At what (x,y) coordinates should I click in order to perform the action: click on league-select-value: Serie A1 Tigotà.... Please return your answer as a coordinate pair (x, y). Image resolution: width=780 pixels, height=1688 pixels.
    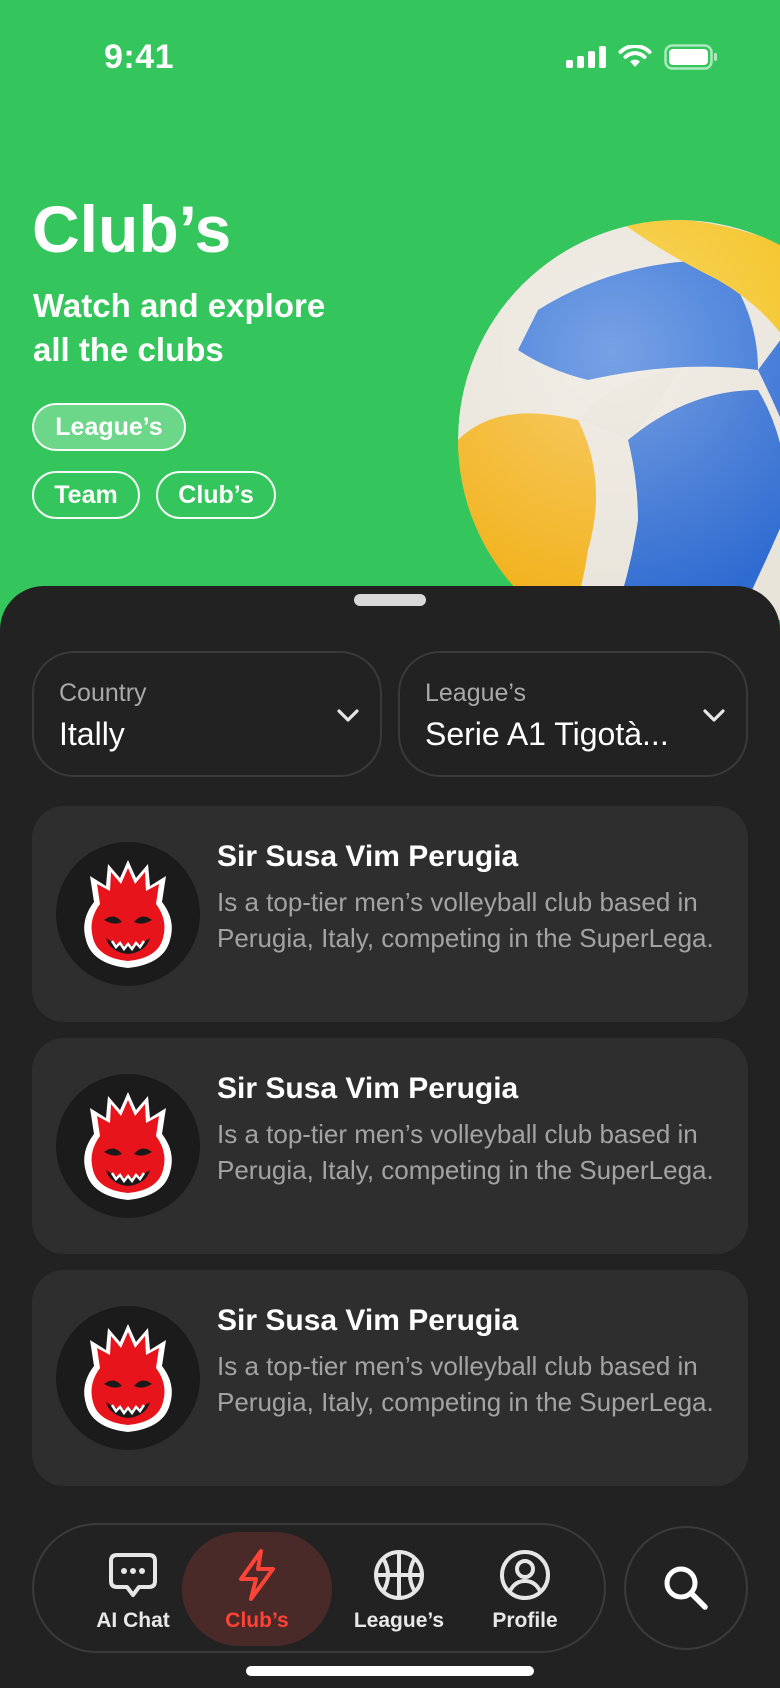
    Looking at the image, I should click on (547, 734).